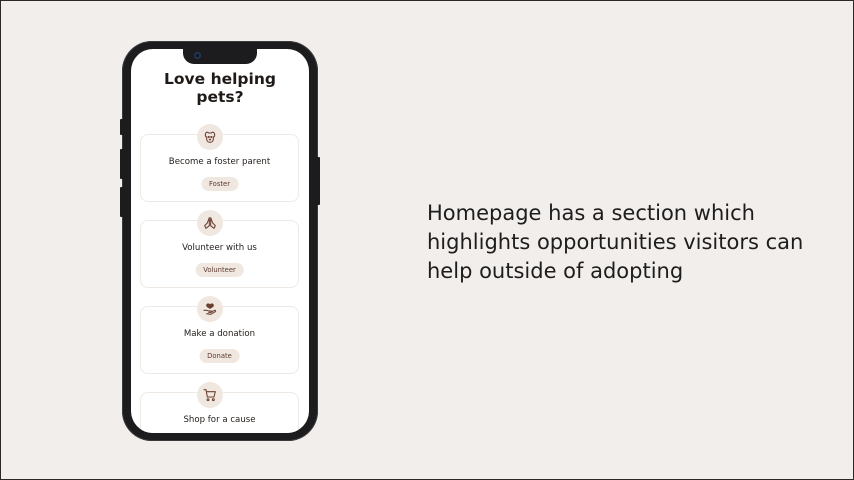  What do you see at coordinates (219, 184) in the screenshot?
I see `foster-button: Foster` at bounding box center [219, 184].